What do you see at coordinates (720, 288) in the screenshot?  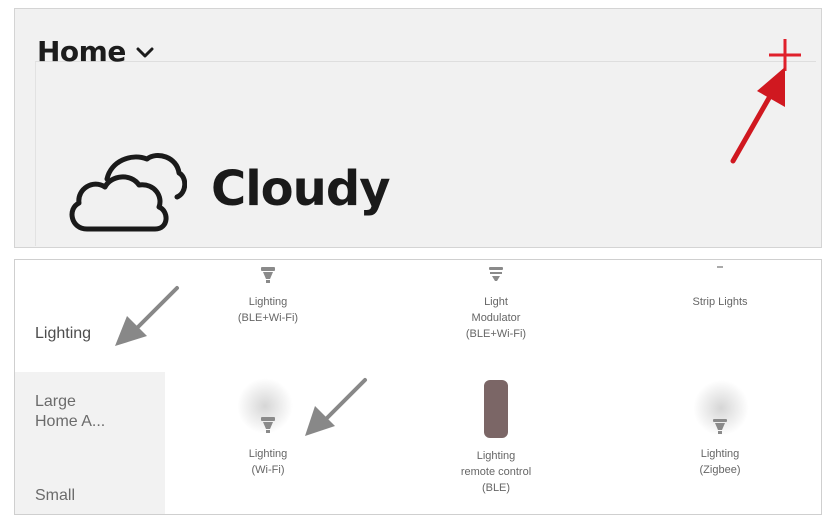 I see `device-tile-strip-lights: Strip Lights` at bounding box center [720, 288].